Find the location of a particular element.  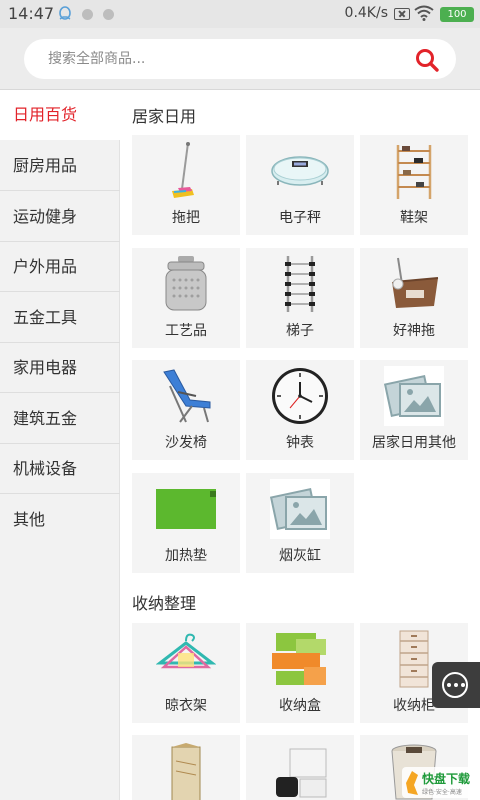

product-card-ashtray: 烟灰缸 is located at coordinates (300, 523).